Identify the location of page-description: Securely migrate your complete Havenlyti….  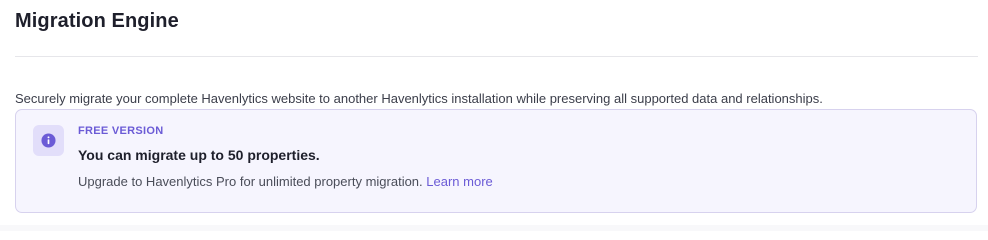
(419, 98).